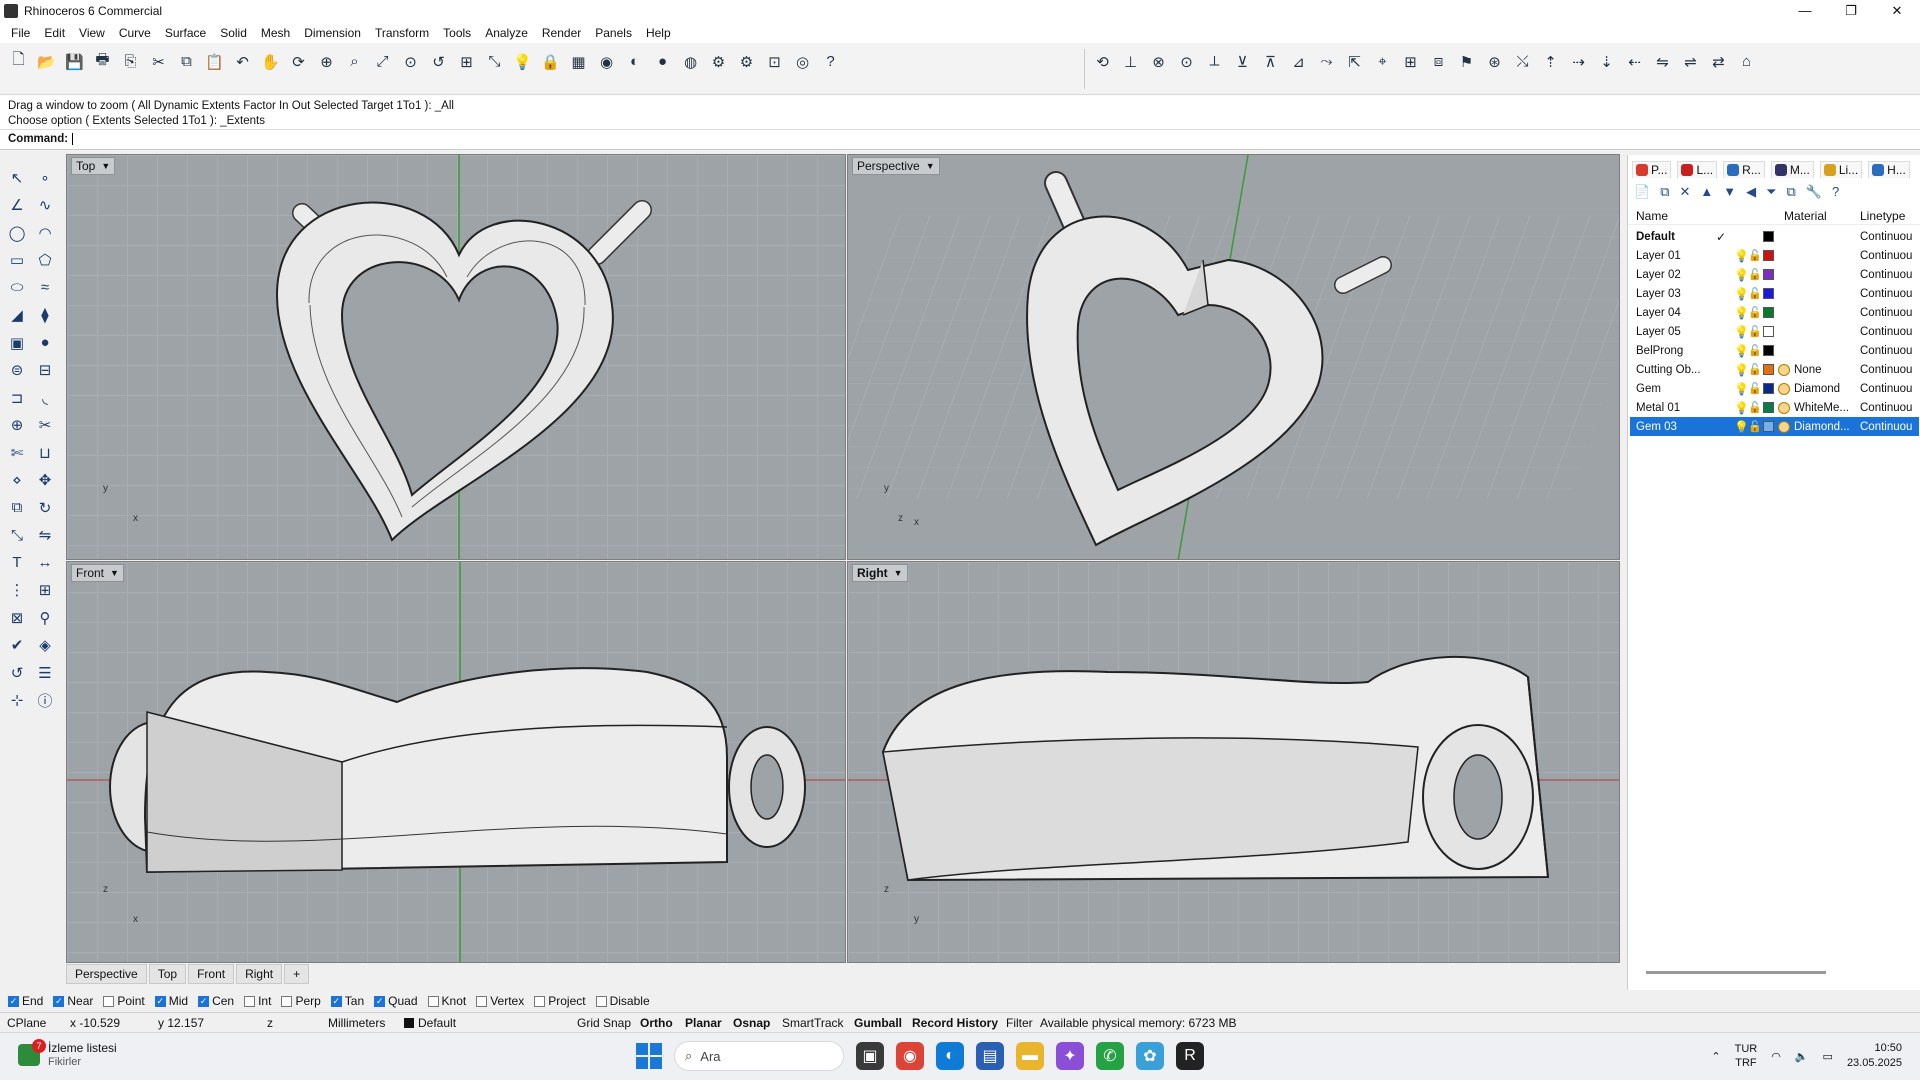 The width and height of the screenshot is (1920, 1080). Describe the element at coordinates (45, 701) in the screenshot. I see `properties-icon: ⓘ` at that location.